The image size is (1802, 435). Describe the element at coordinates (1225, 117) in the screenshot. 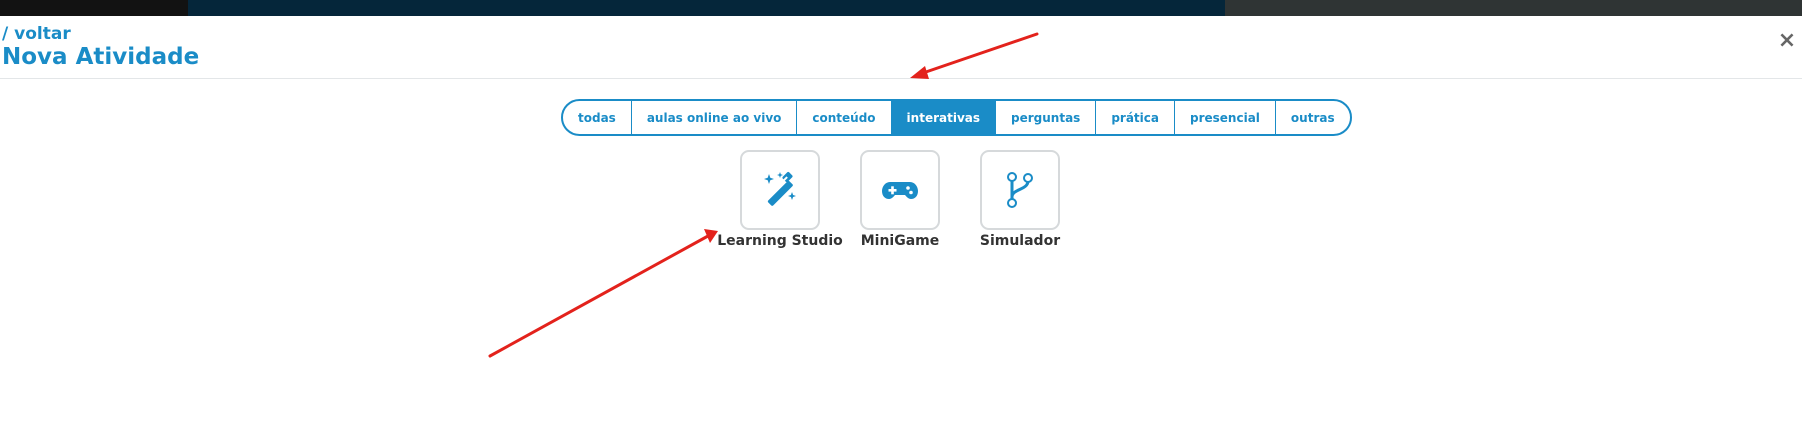

I see `tab-presencial: presencial` at that location.